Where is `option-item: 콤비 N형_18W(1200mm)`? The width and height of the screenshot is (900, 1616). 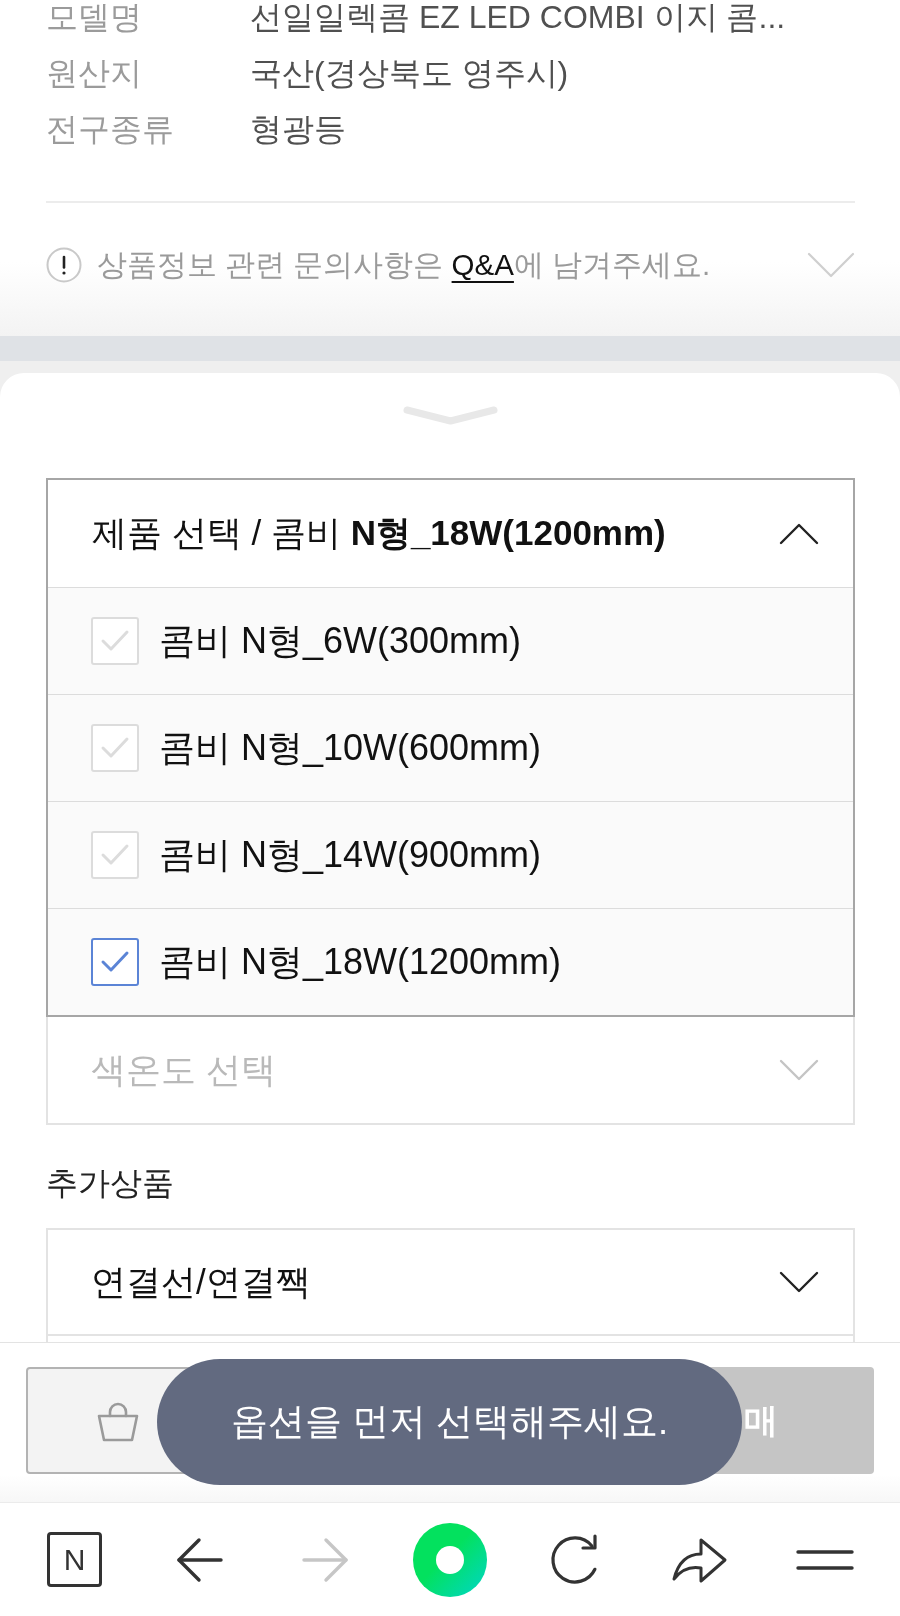 option-item: 콤비 N형_18W(1200mm) is located at coordinates (450, 961).